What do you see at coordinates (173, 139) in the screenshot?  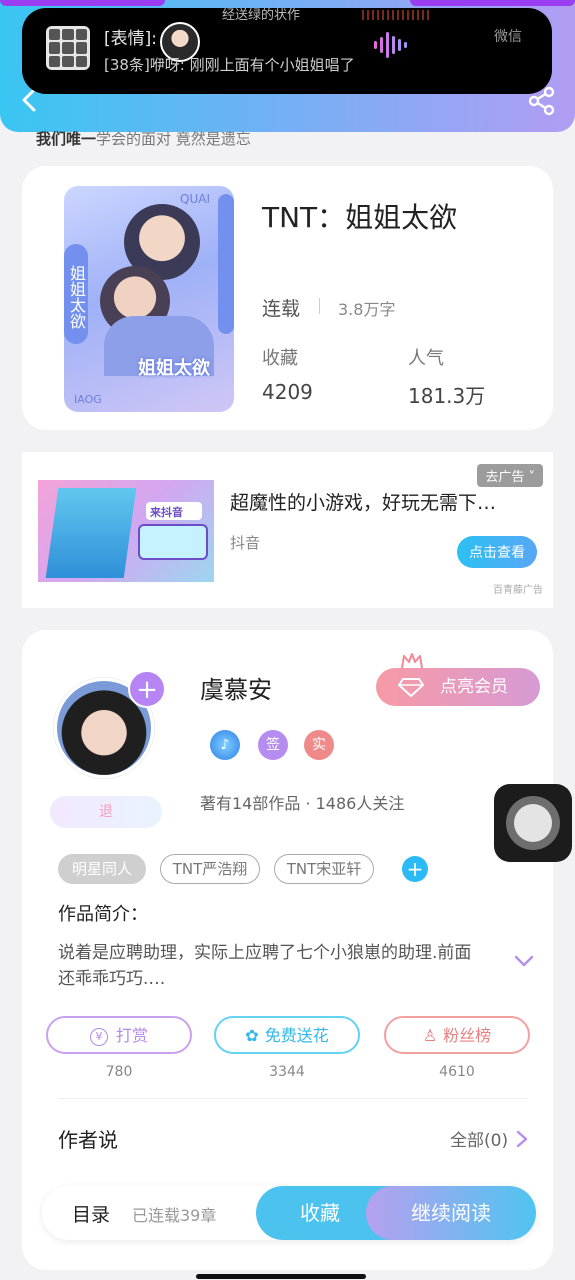 I see `subtitle-rest: 学会的面对 竟然是遗忘` at bounding box center [173, 139].